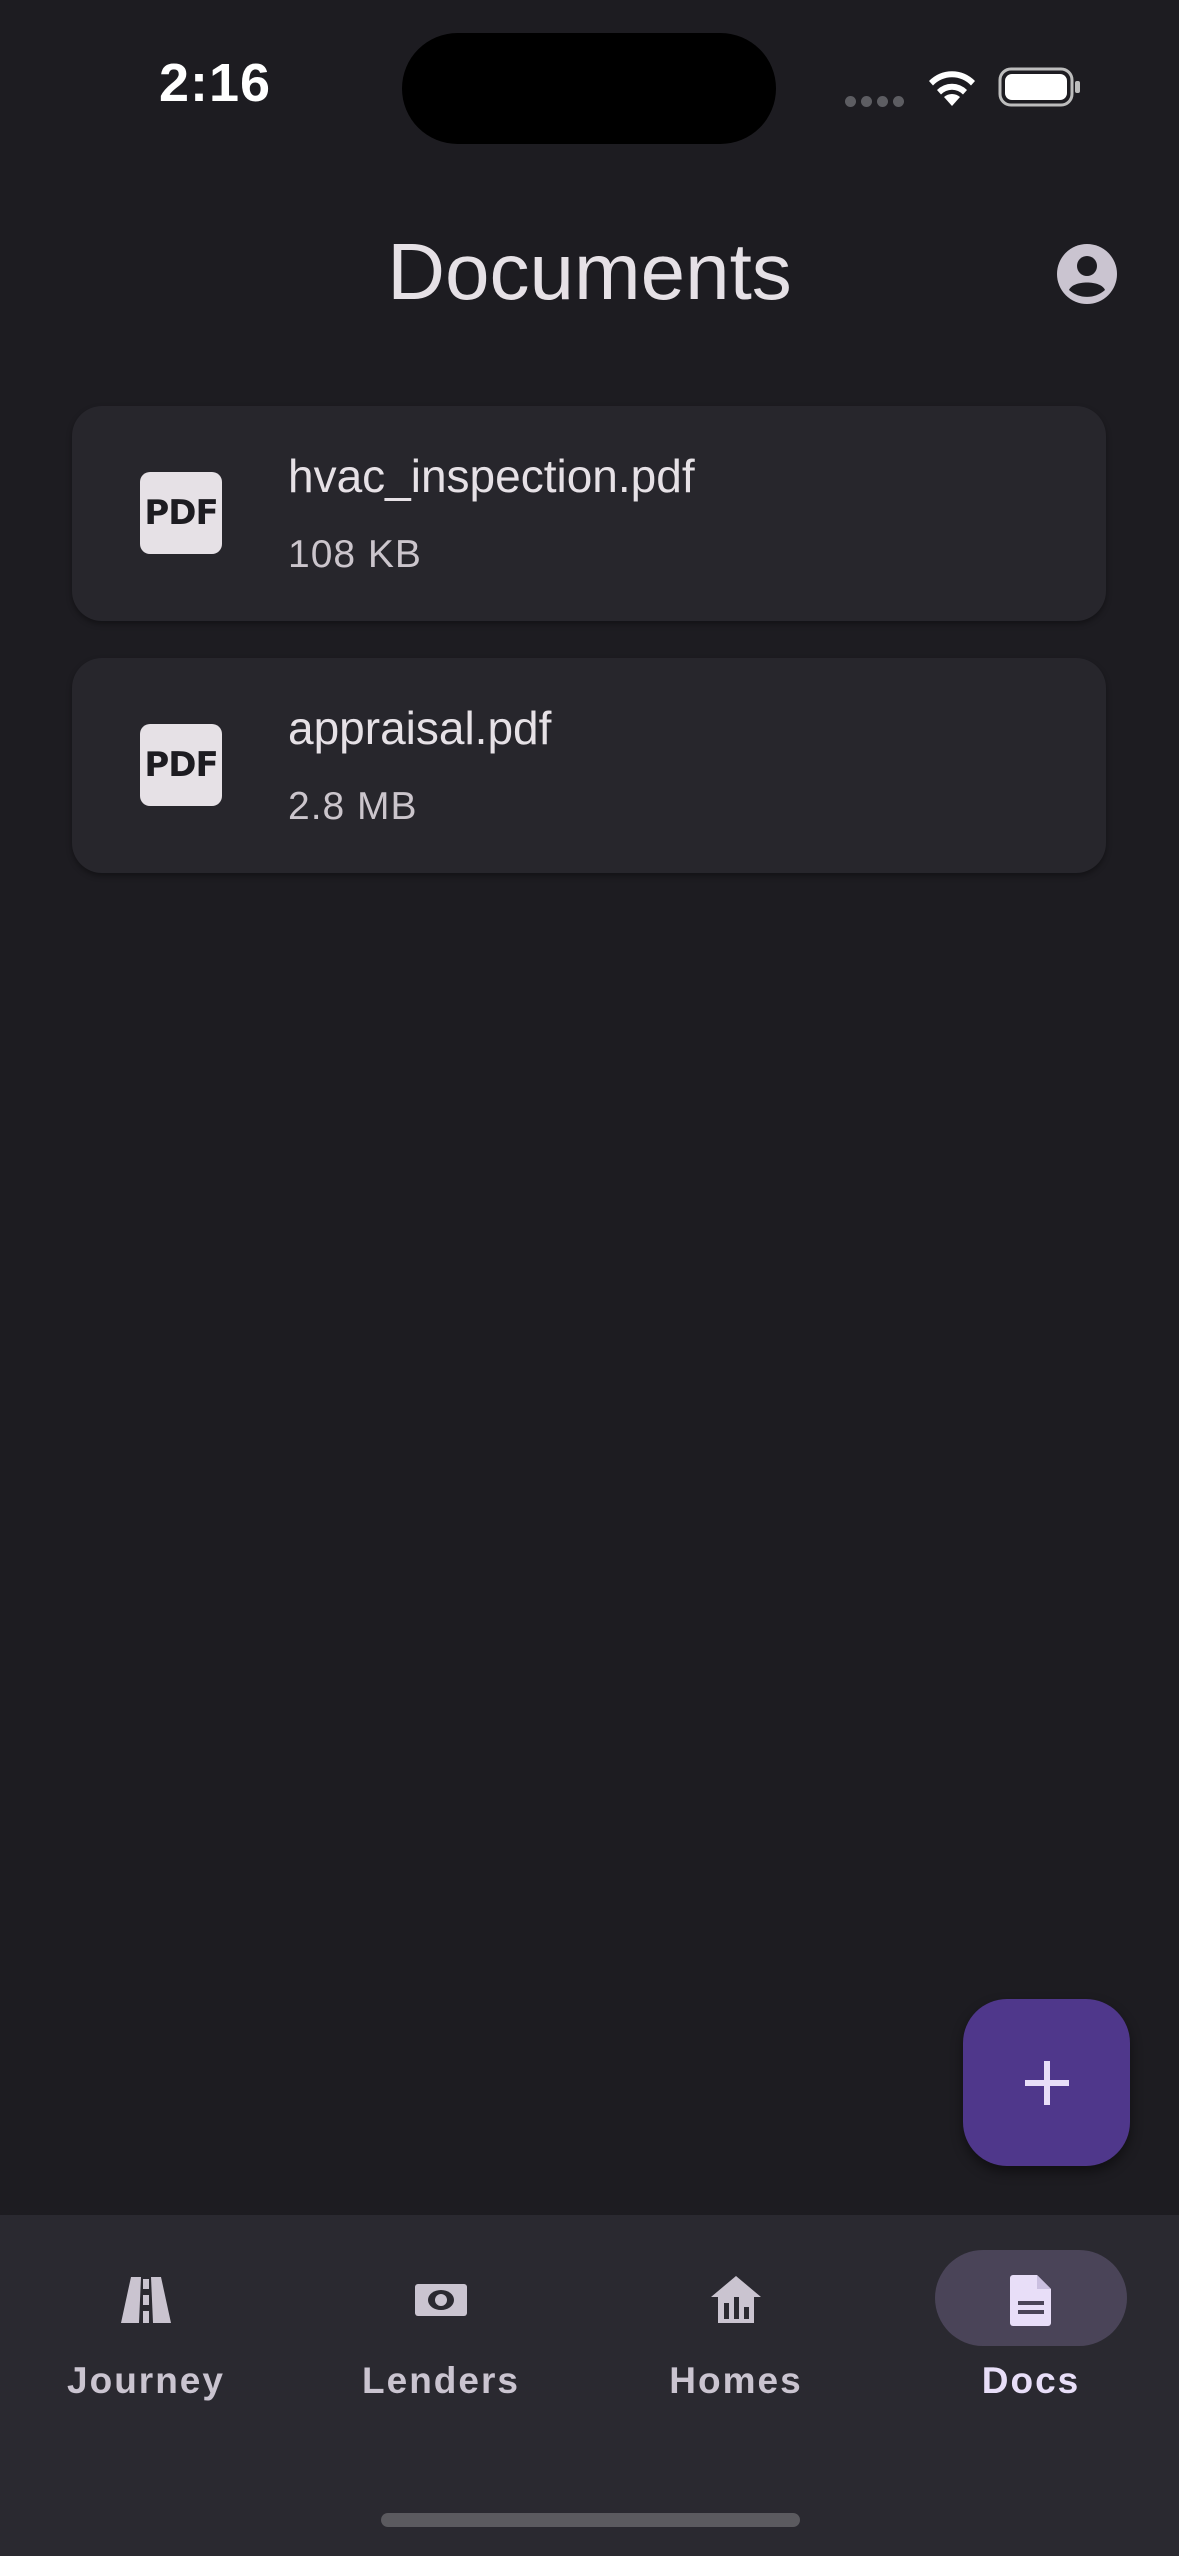 The height and width of the screenshot is (2556, 1179). I want to click on document-name: hvac_inspection.pdf, so click(491, 476).